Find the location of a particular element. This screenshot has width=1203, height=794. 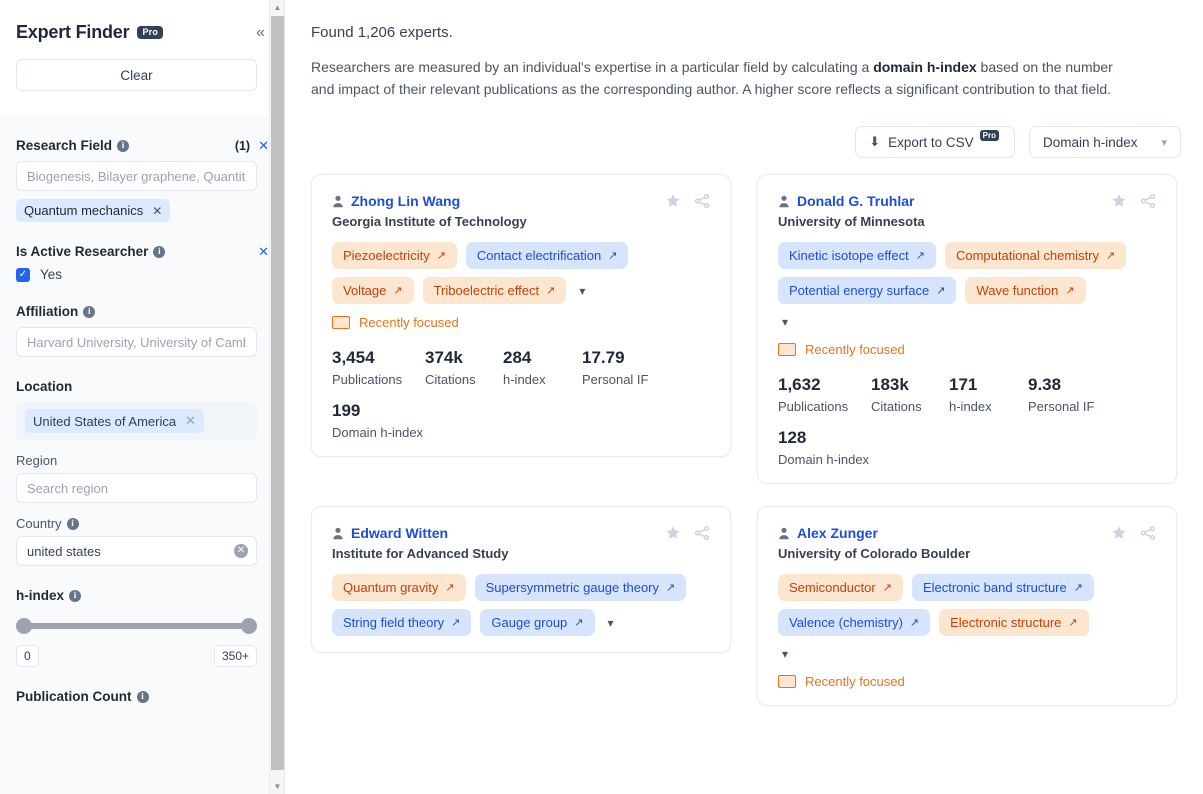

h-index-min-value: 0 is located at coordinates (27, 656).